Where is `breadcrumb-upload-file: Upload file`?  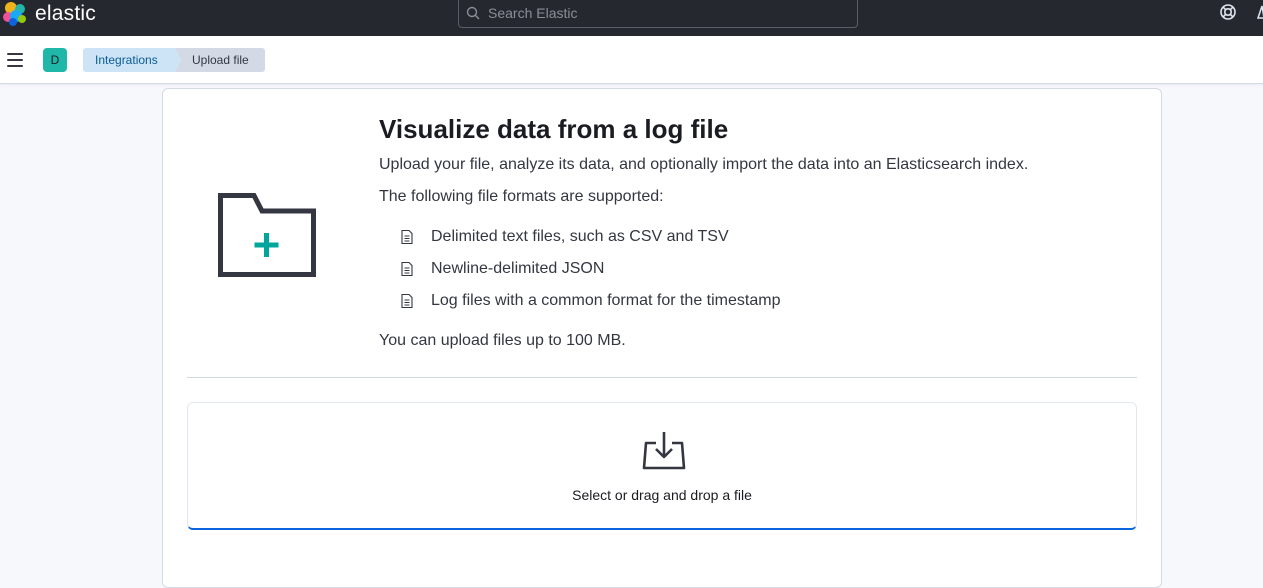 breadcrumb-upload-file: Upload file is located at coordinates (220, 60).